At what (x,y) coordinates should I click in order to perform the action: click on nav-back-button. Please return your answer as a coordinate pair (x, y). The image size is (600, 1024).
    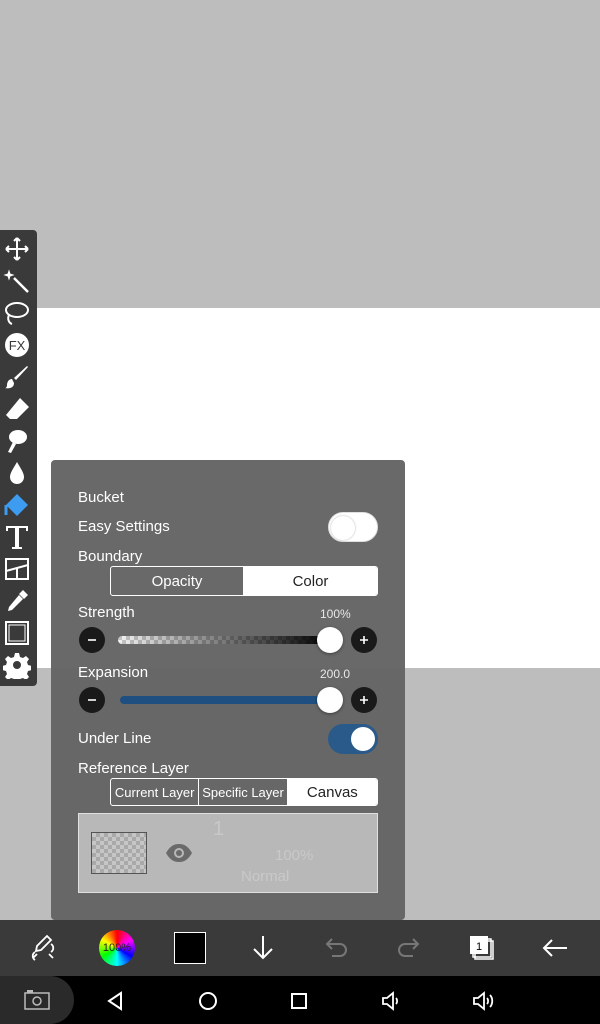
    Looking at the image, I should click on (116, 1001).